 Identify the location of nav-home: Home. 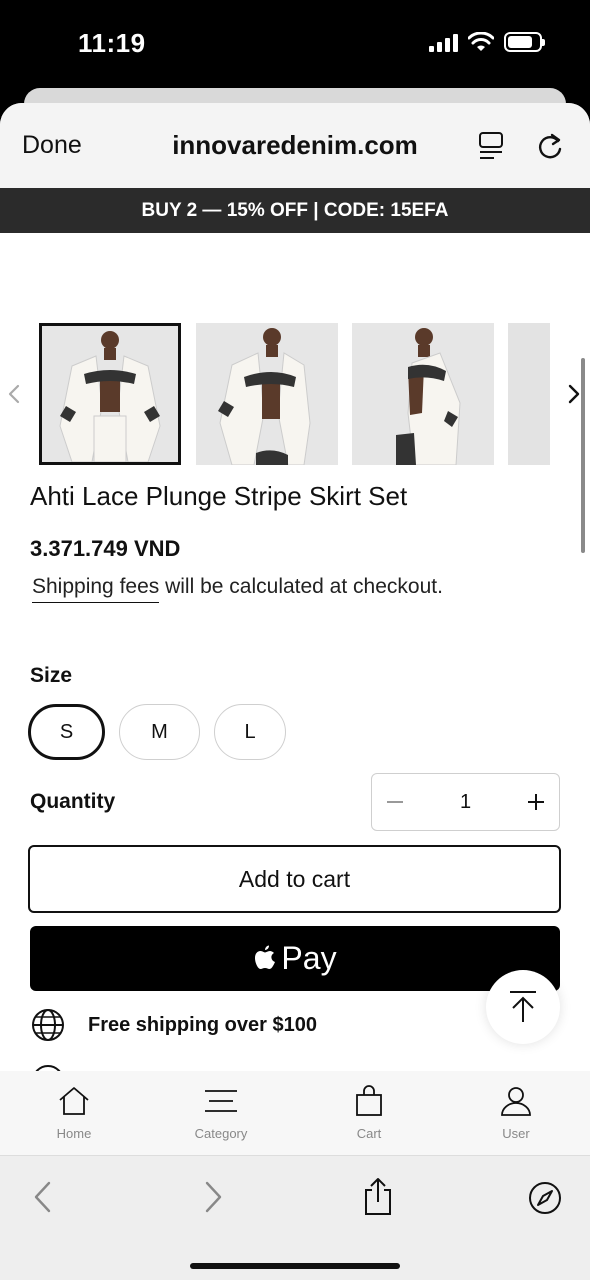
(74, 1113).